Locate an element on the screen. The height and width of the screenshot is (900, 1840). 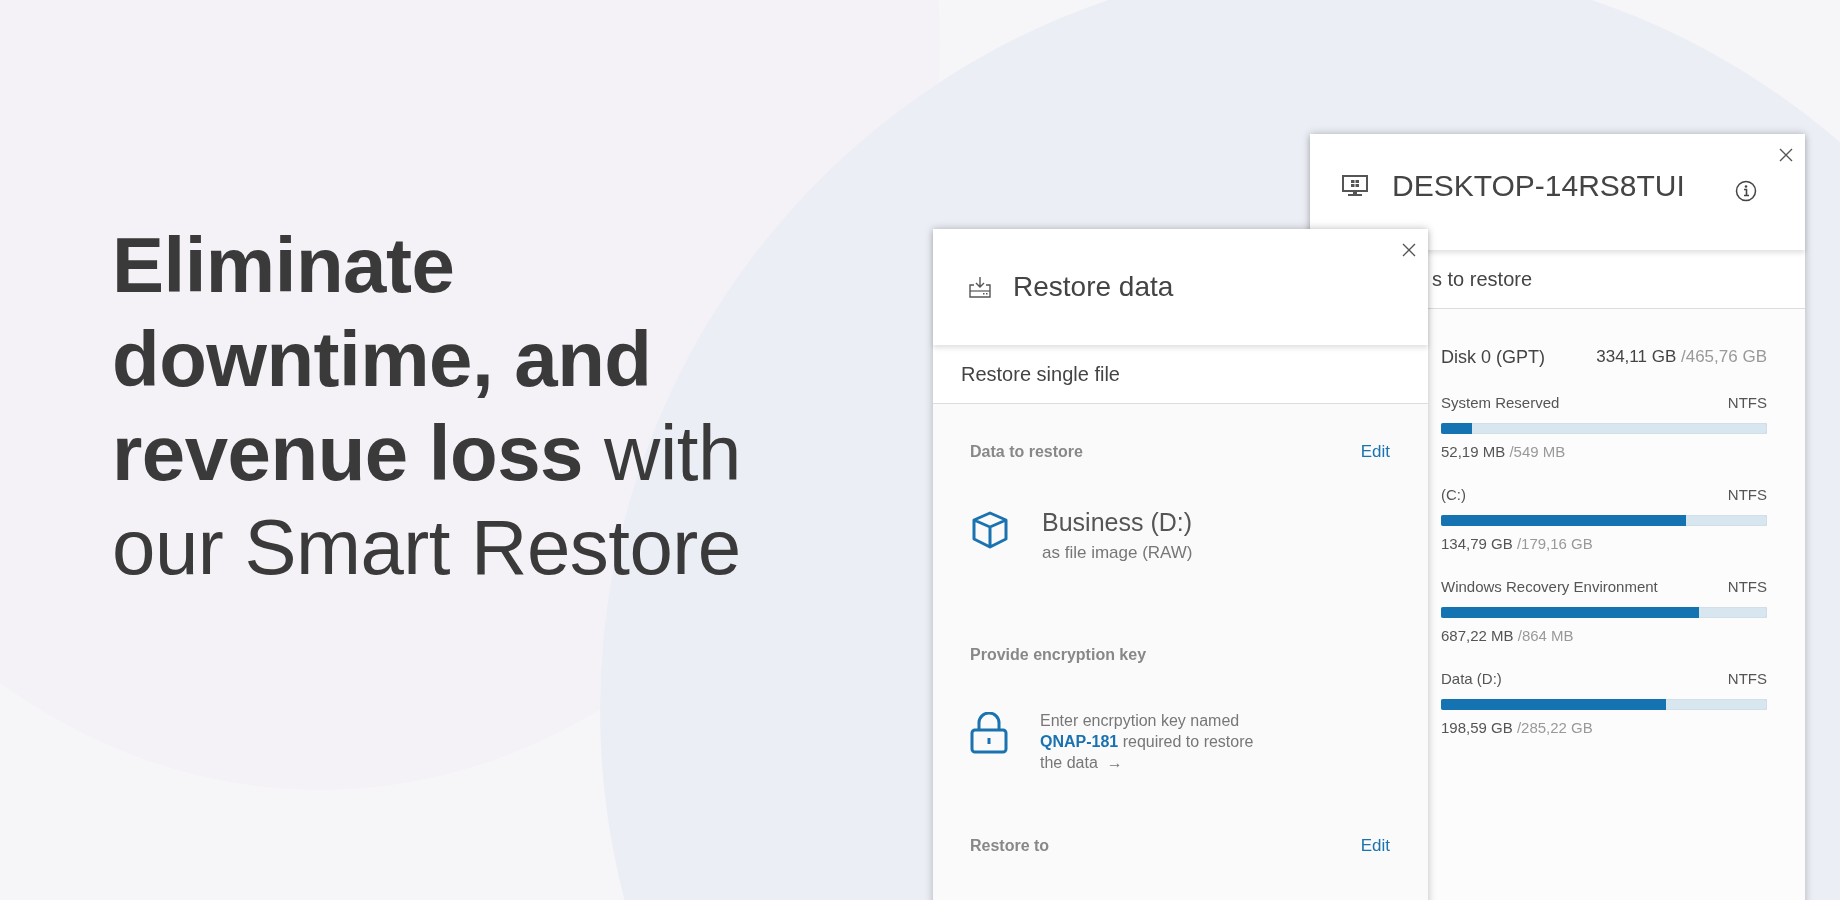
partition-size: 198,59 GB /285,22 GB is located at coordinates (1517, 727).